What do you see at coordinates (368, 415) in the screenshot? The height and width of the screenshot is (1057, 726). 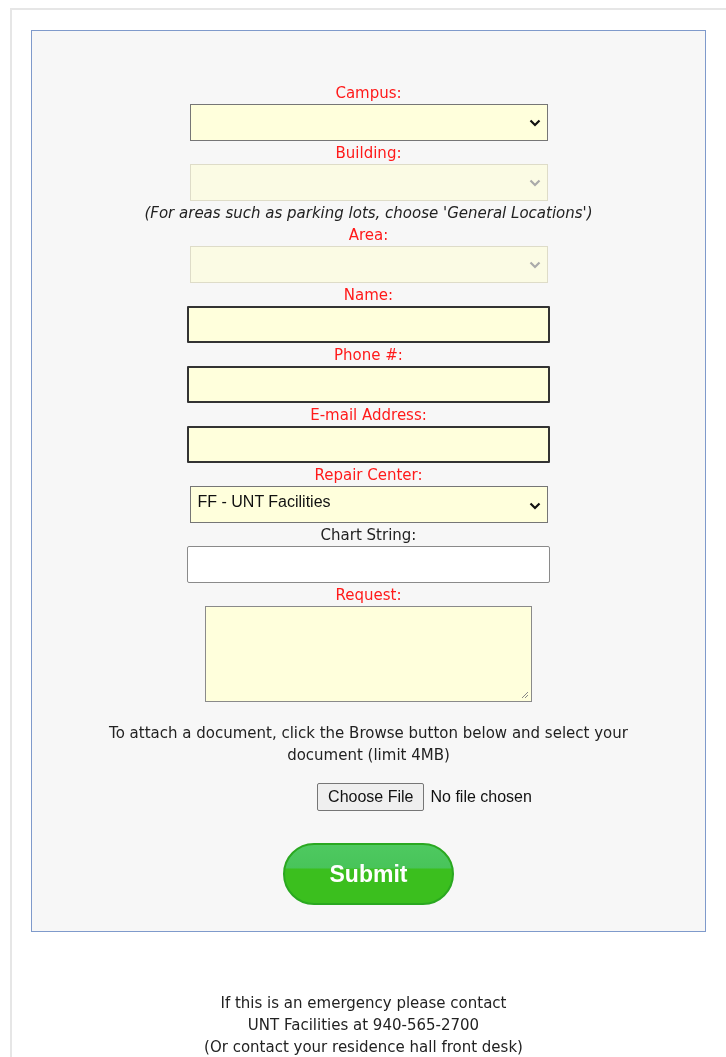 I see `field-label: E-mail Address:` at bounding box center [368, 415].